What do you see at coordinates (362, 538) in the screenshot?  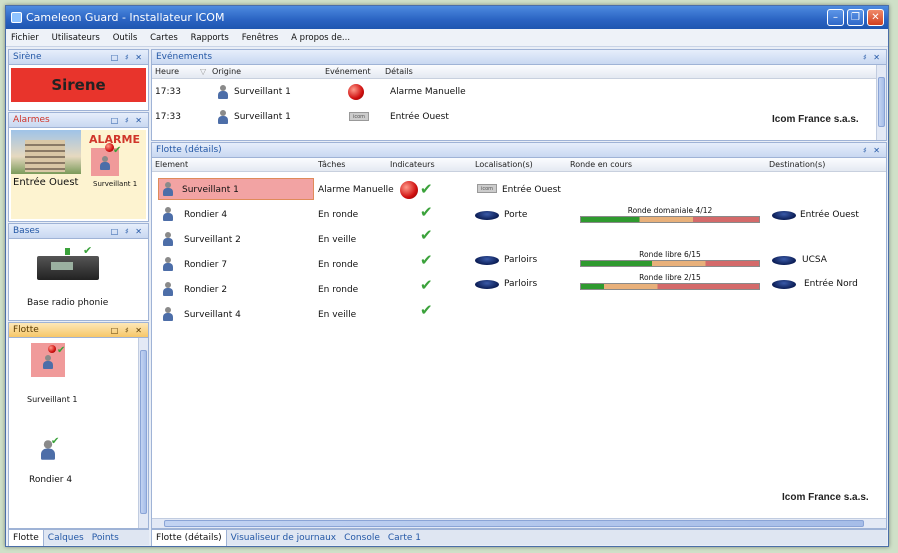 I see `tab-console: Console` at bounding box center [362, 538].